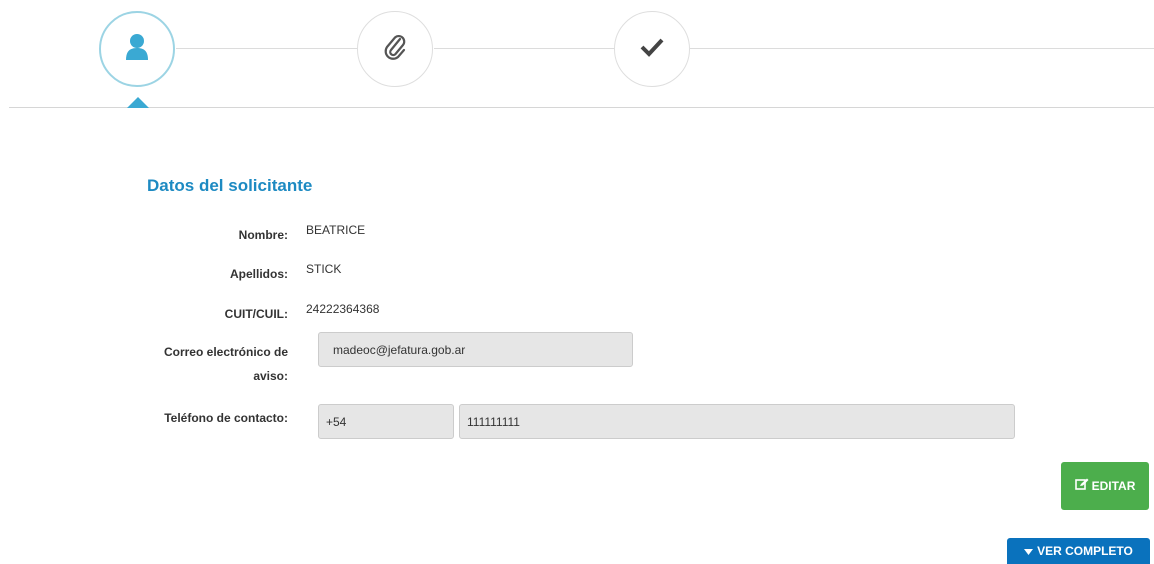 The width and height of the screenshot is (1154, 564). I want to click on edit-button: EDITAR, so click(1105, 486).